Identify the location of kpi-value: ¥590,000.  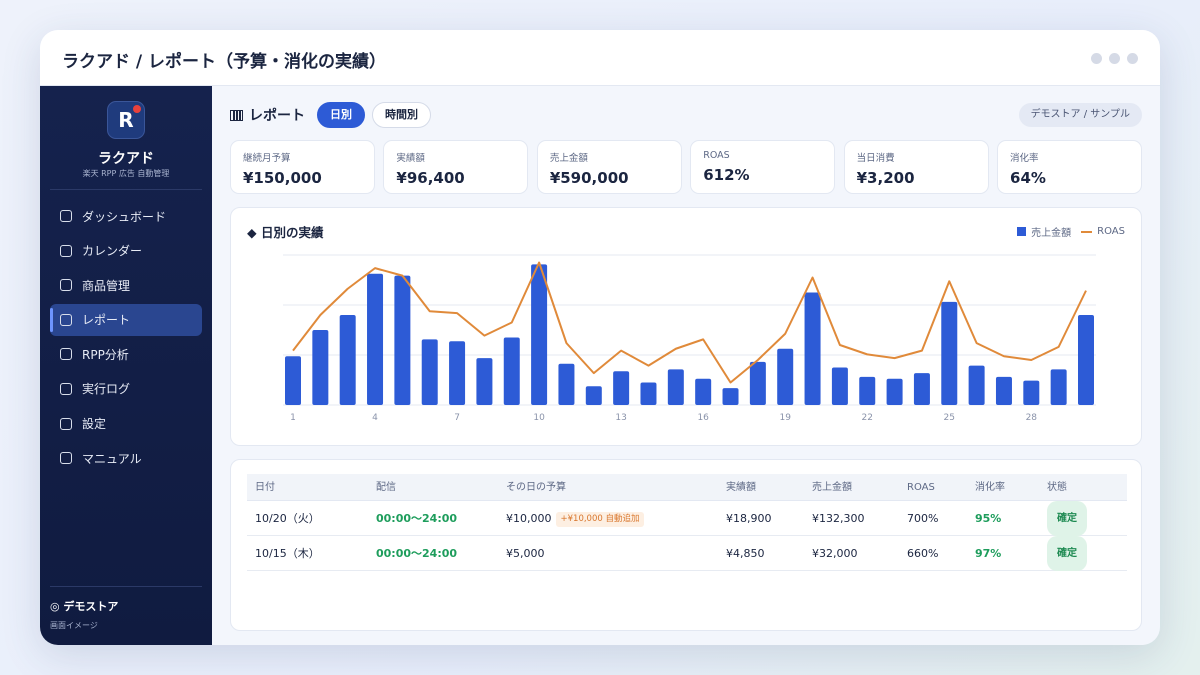
(589, 178).